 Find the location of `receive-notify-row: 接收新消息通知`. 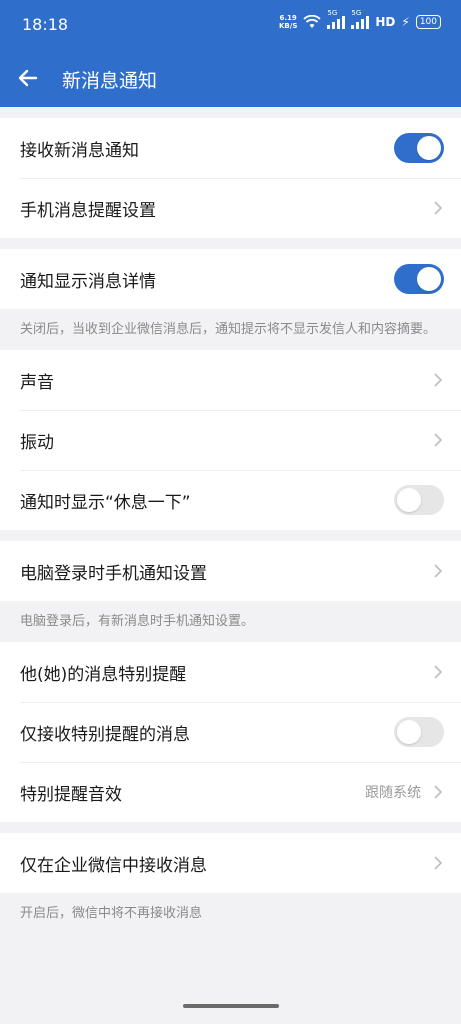

receive-notify-row: 接收新消息通知 is located at coordinates (230, 148).